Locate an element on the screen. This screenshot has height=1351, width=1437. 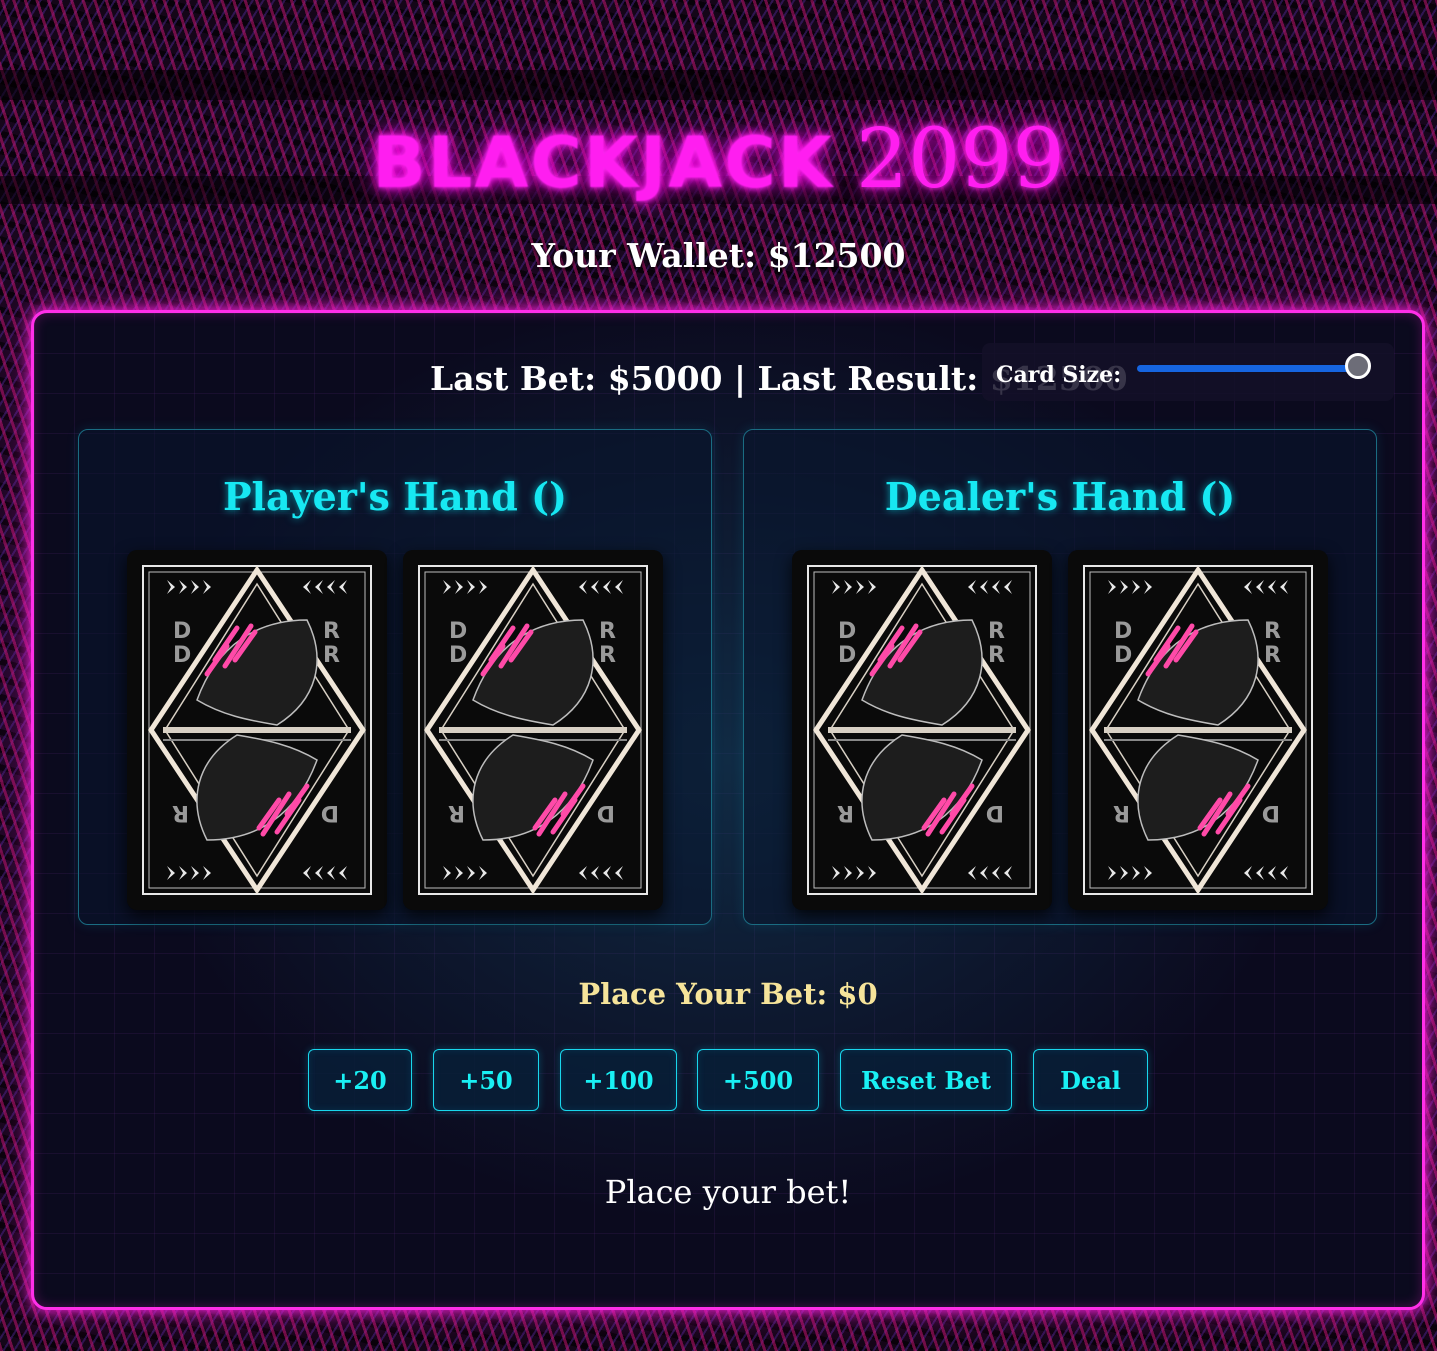
card-size-control: Card Size: is located at coordinates (1188, 372).